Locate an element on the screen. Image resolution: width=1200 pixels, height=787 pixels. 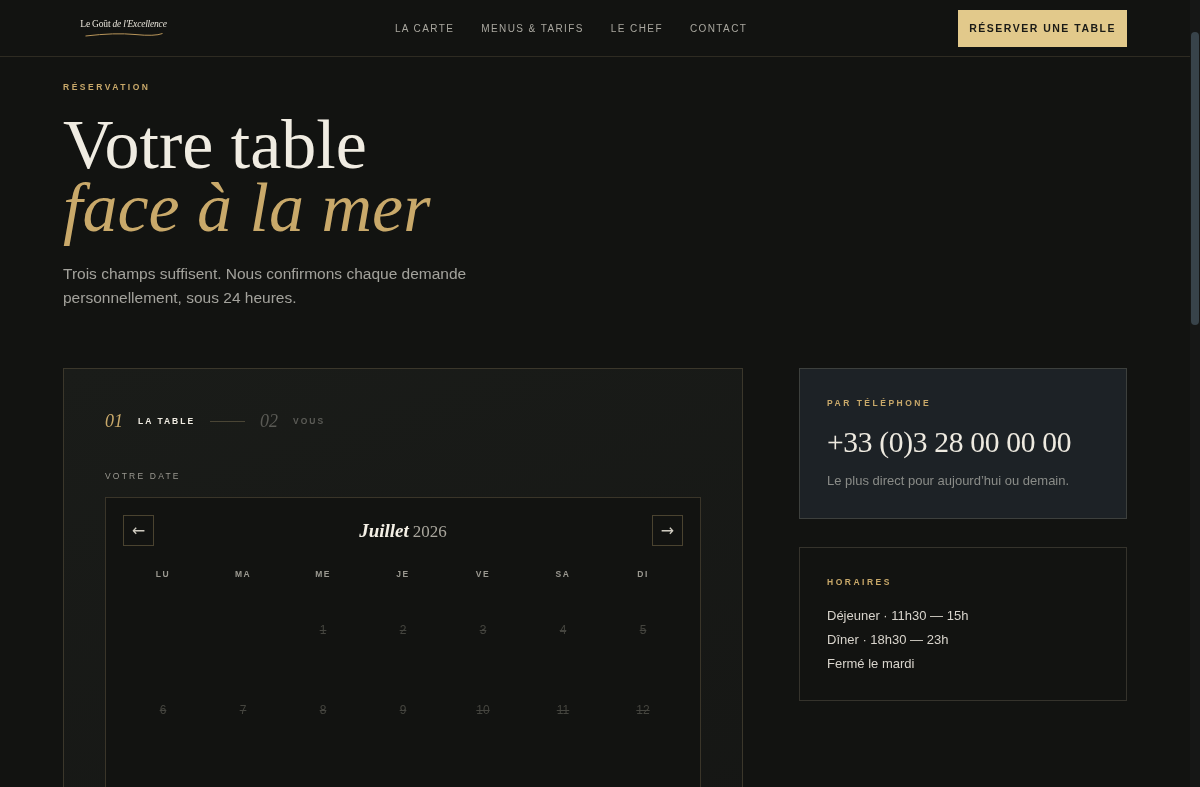
prev-month-button: ← is located at coordinates (138, 530).